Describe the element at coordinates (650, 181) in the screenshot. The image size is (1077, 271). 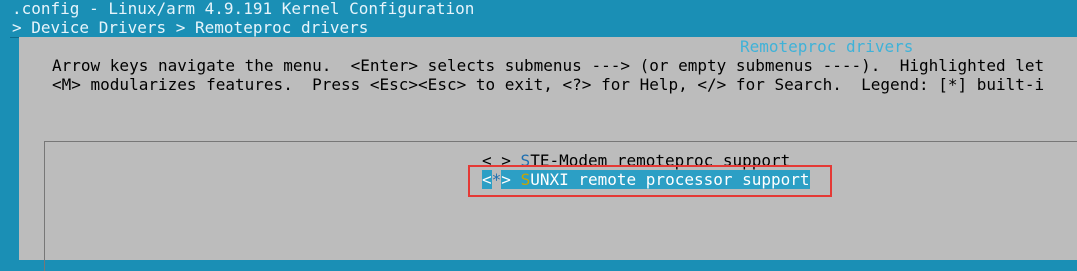
I see `highlight-annotation-box` at that location.